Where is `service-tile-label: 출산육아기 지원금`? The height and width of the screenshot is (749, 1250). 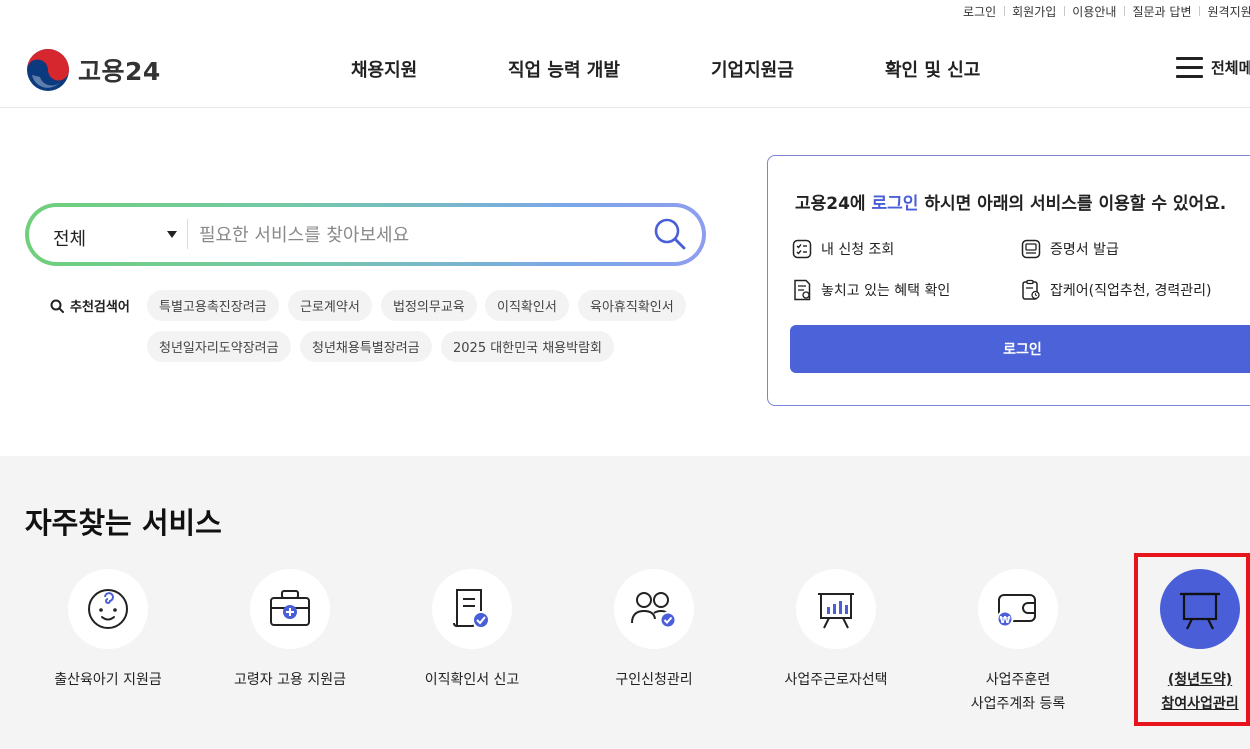
service-tile-label: 출산육아기 지원금 is located at coordinates (108, 680).